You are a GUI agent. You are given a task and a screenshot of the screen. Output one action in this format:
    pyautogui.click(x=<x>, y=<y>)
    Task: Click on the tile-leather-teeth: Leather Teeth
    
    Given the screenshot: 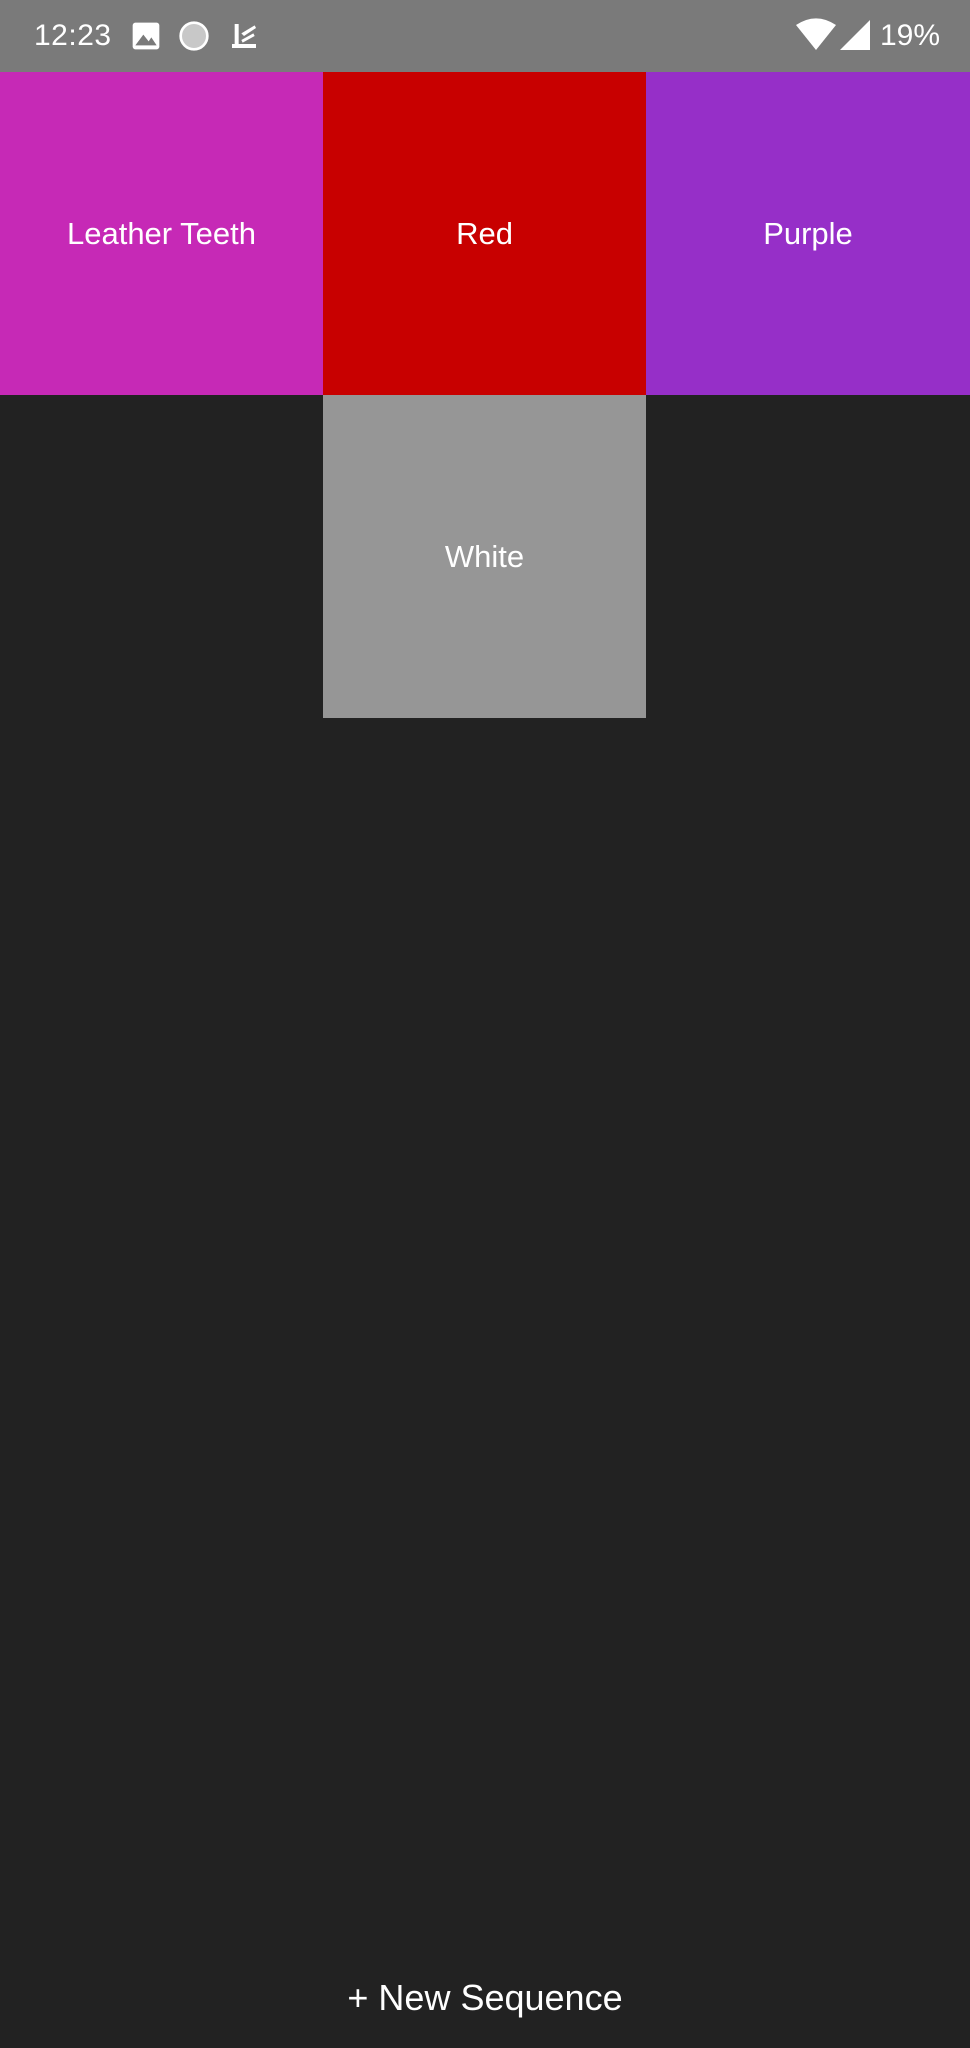 What is the action you would take?
    pyautogui.click(x=161, y=233)
    